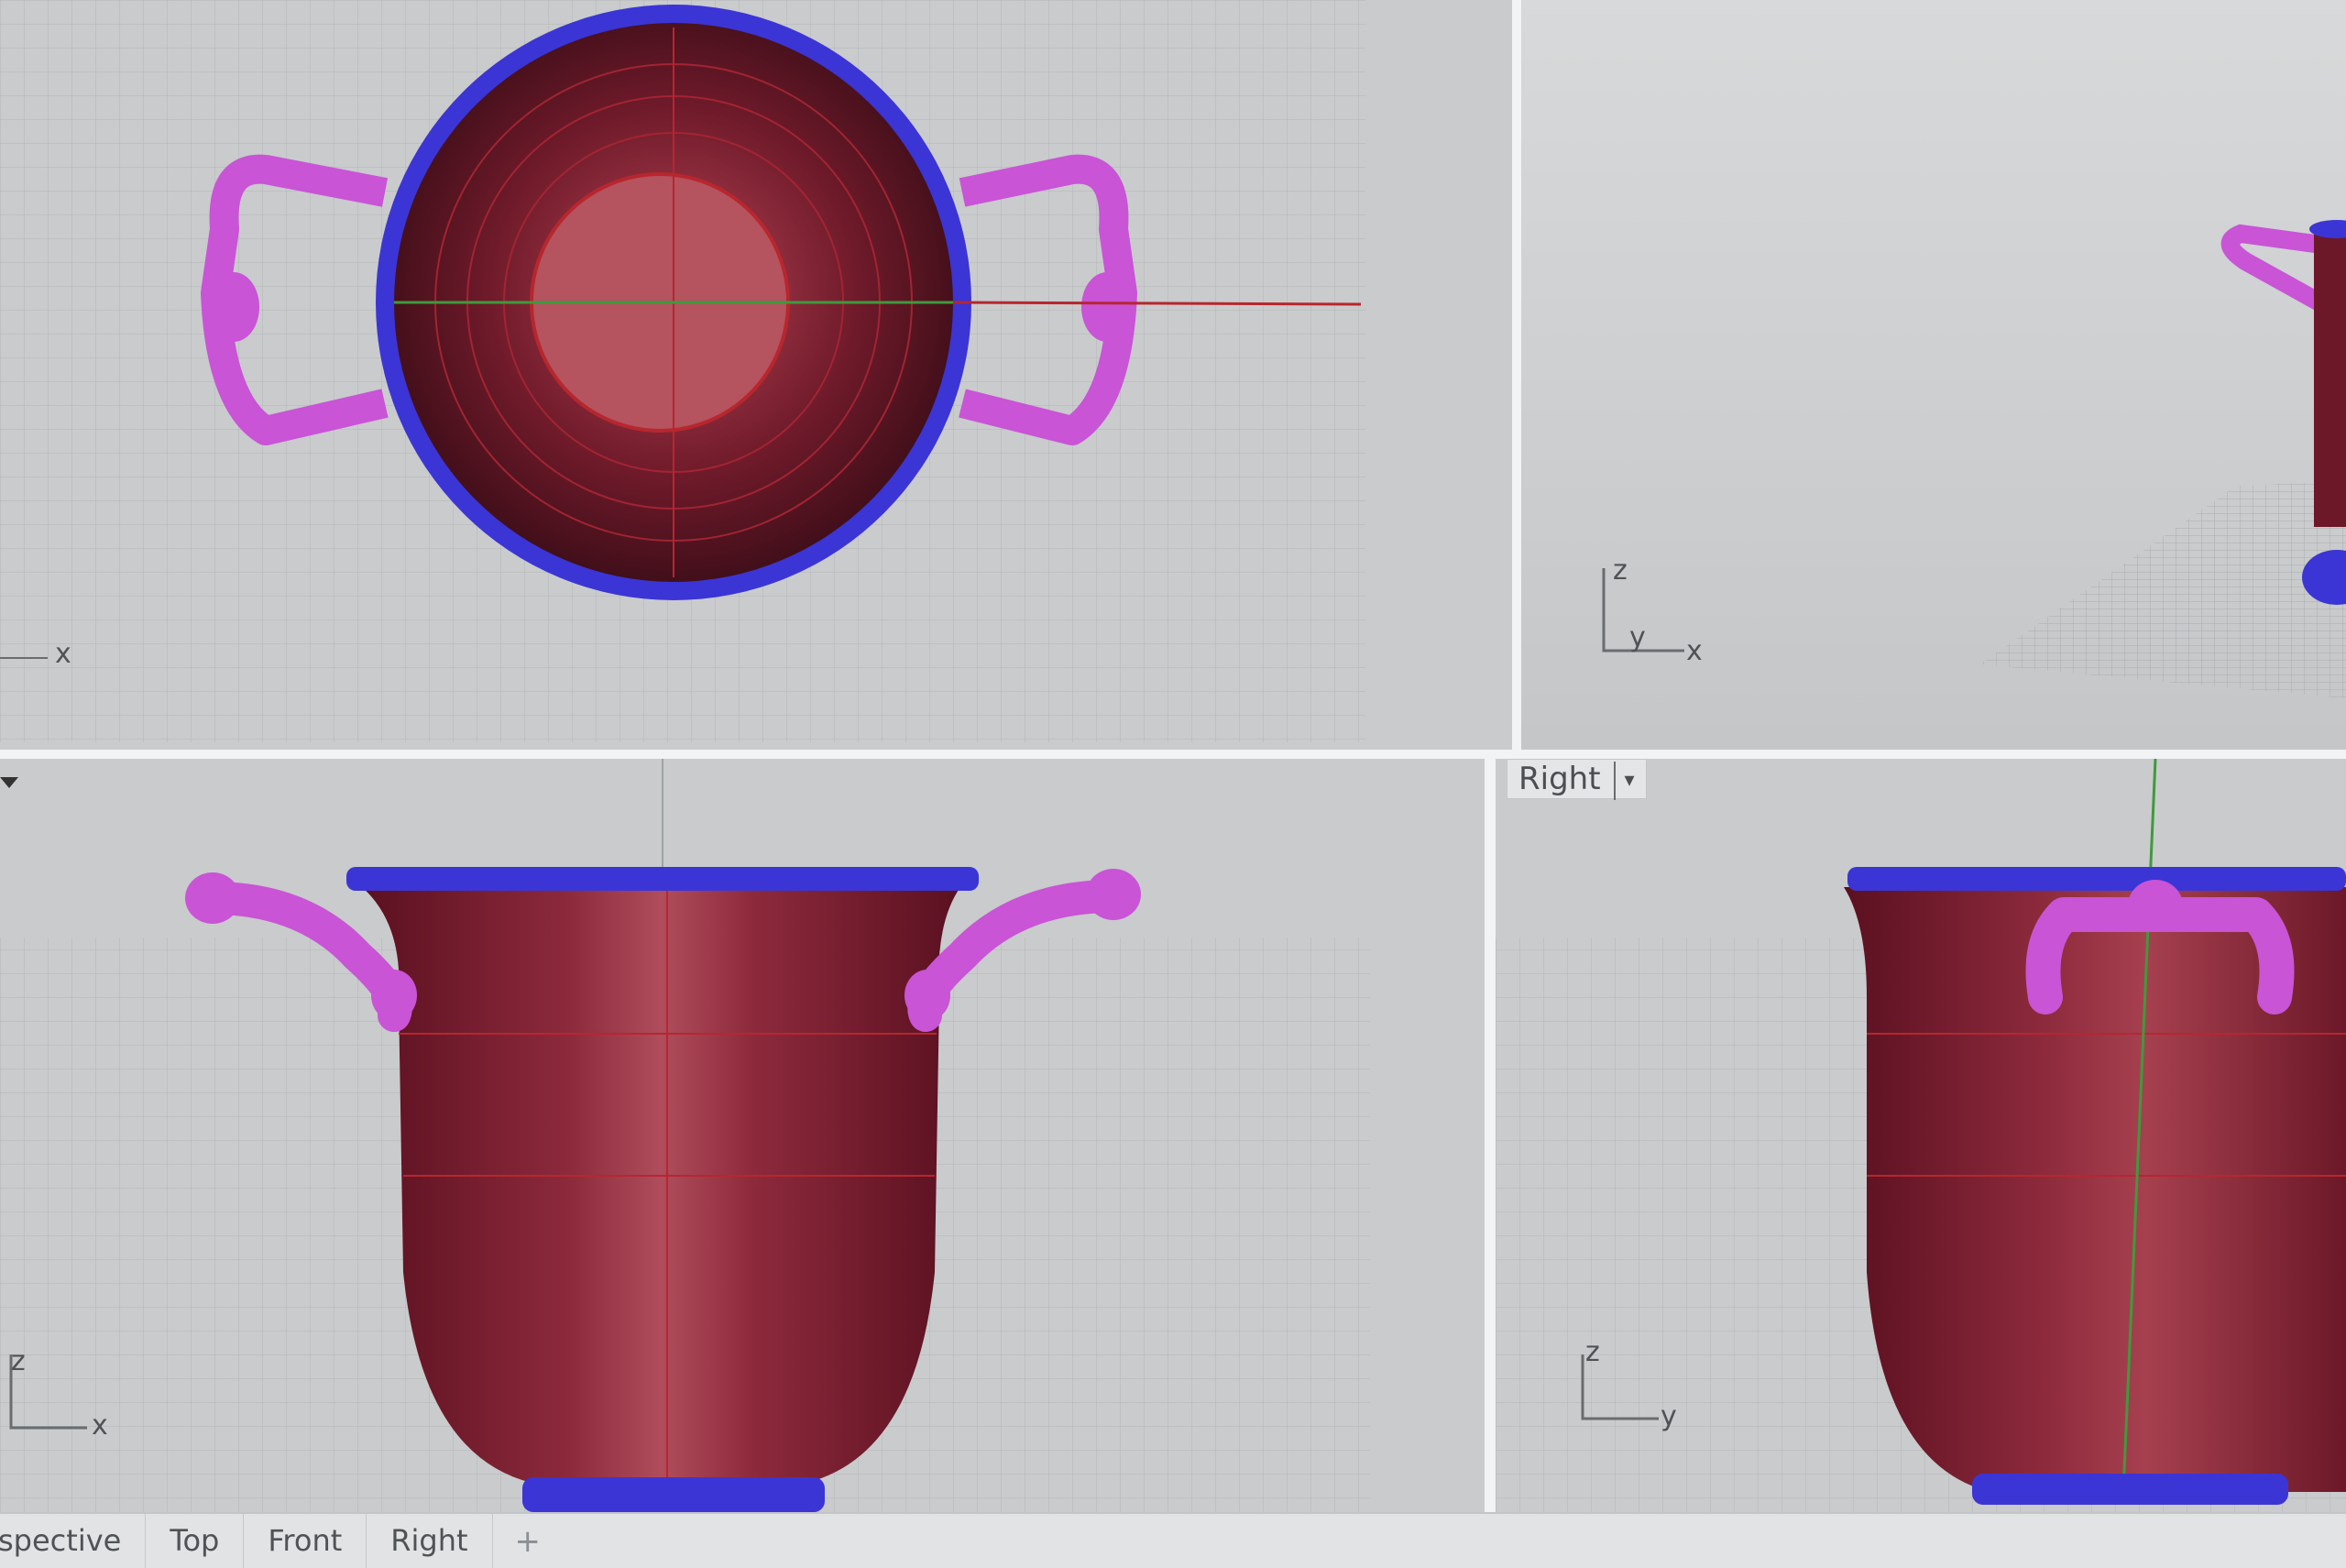 The width and height of the screenshot is (2346, 1568). Describe the element at coordinates (1620, 570) in the screenshot. I see `persp-axis-z-label: z` at that location.